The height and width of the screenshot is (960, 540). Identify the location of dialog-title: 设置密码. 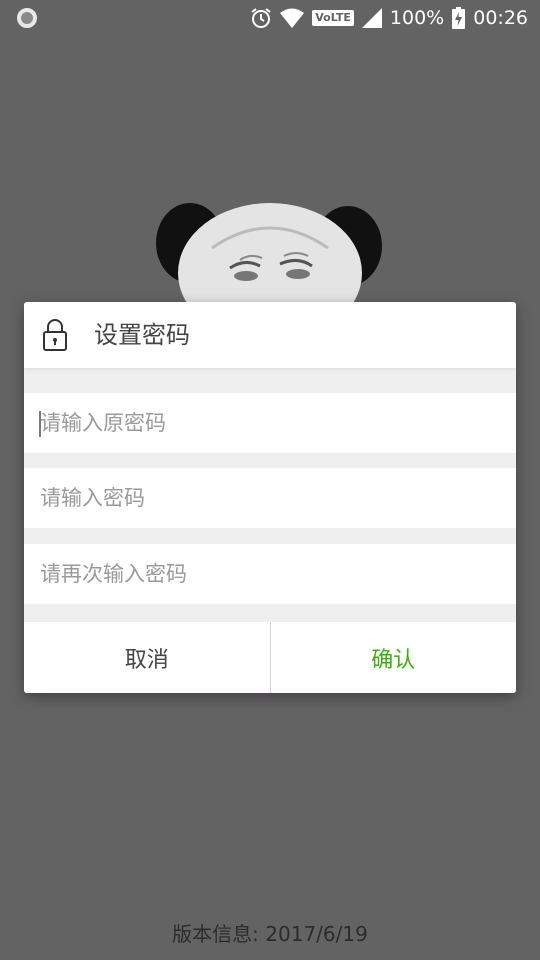
(142, 335).